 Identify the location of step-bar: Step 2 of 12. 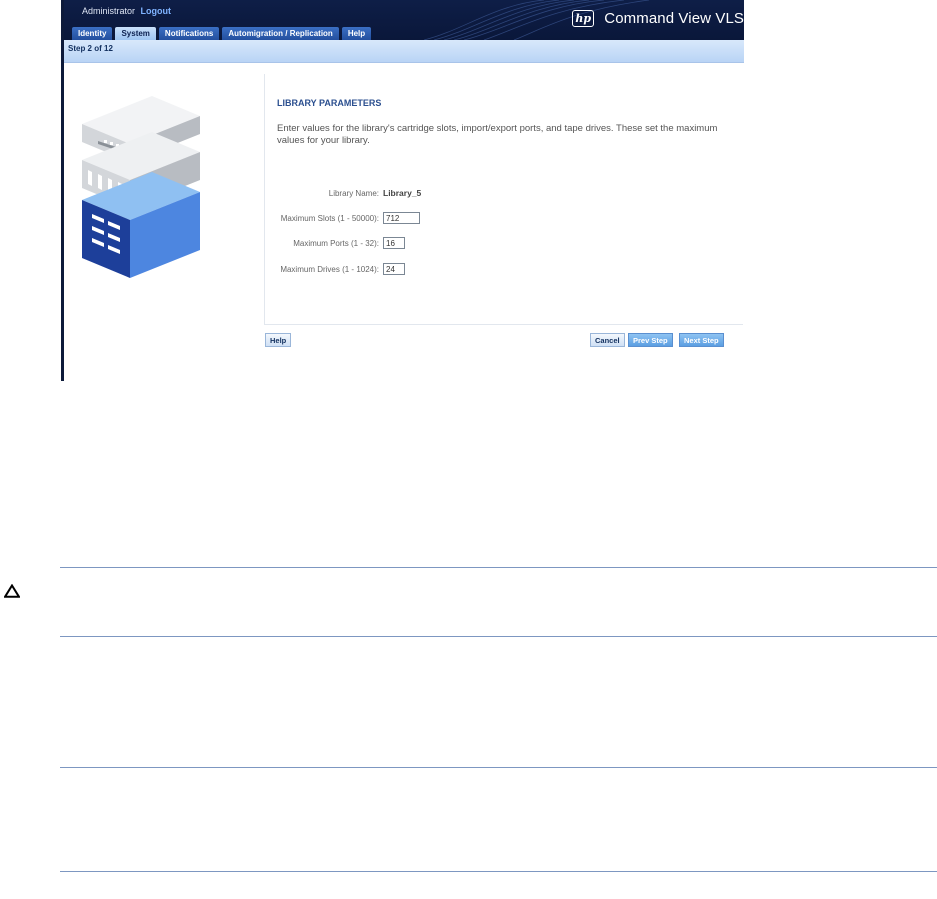
(404, 51).